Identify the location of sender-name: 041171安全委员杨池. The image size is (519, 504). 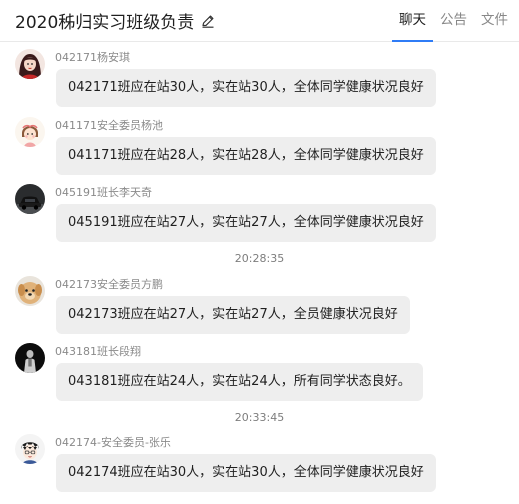
(109, 125).